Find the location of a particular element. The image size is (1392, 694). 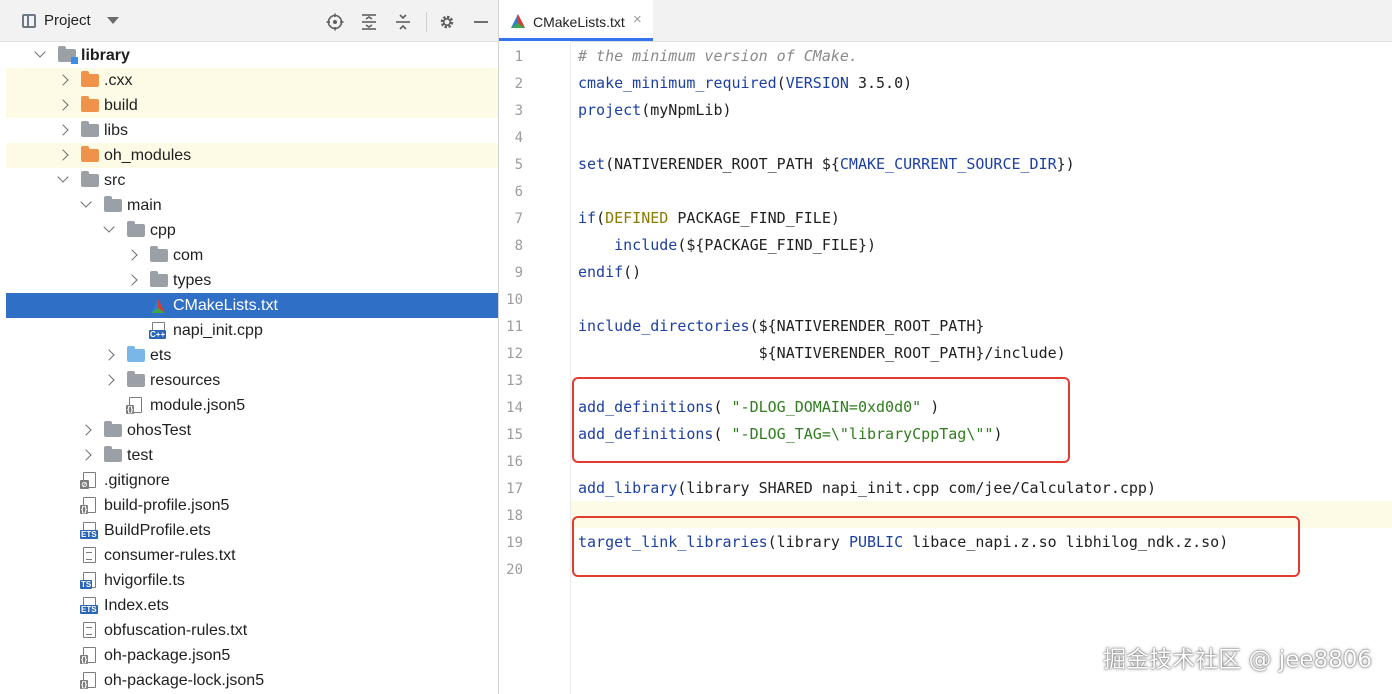

line-number: 12 is located at coordinates (514, 354).